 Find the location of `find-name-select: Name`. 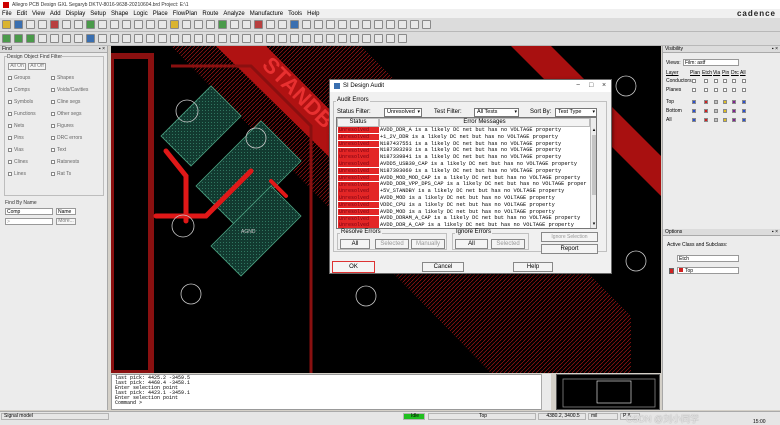

find-name-select: Name is located at coordinates (66, 211).